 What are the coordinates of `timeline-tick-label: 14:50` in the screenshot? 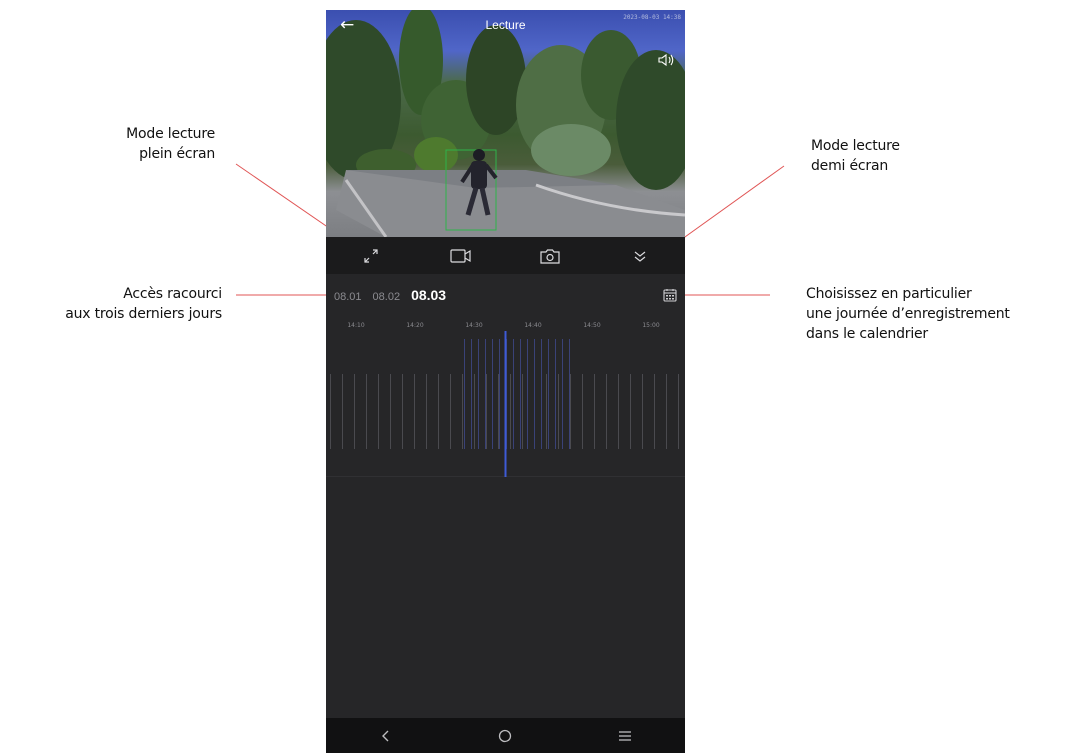 It's located at (591, 325).